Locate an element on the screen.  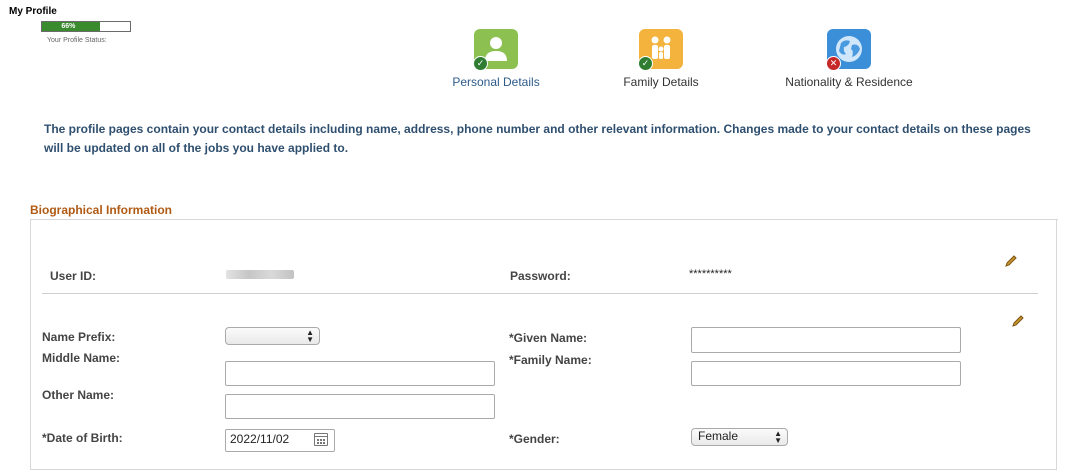
calendar-icon is located at coordinates (321, 439).